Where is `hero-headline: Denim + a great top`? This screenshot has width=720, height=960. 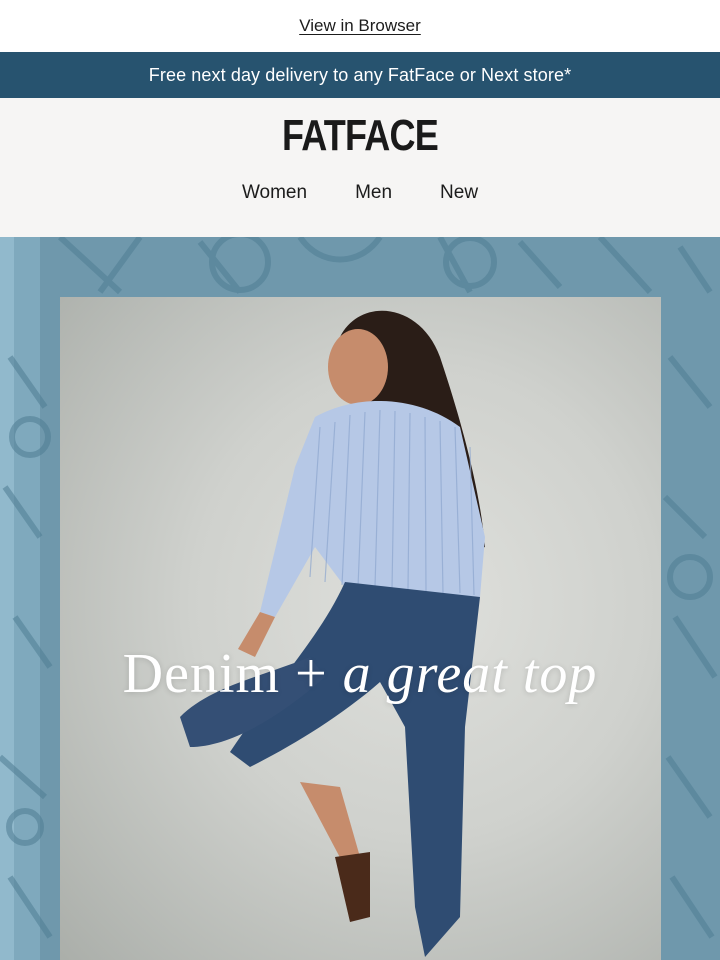
hero-headline: Denim + a great top is located at coordinates (360, 674).